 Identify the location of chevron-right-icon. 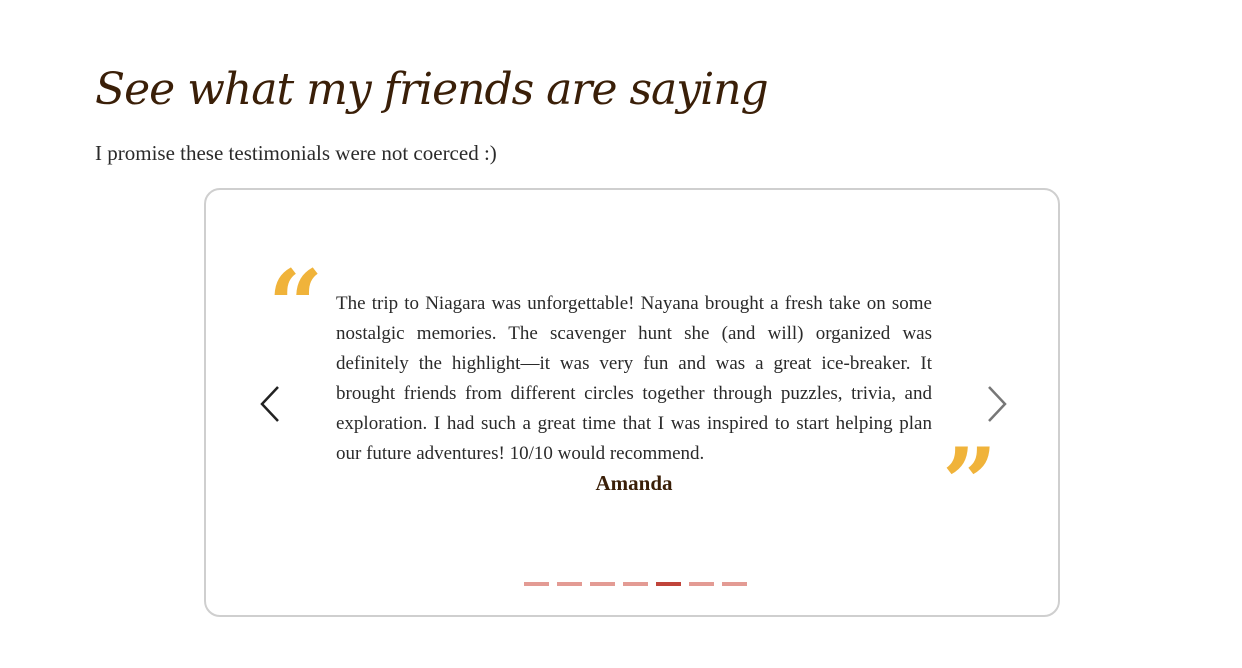
(997, 404).